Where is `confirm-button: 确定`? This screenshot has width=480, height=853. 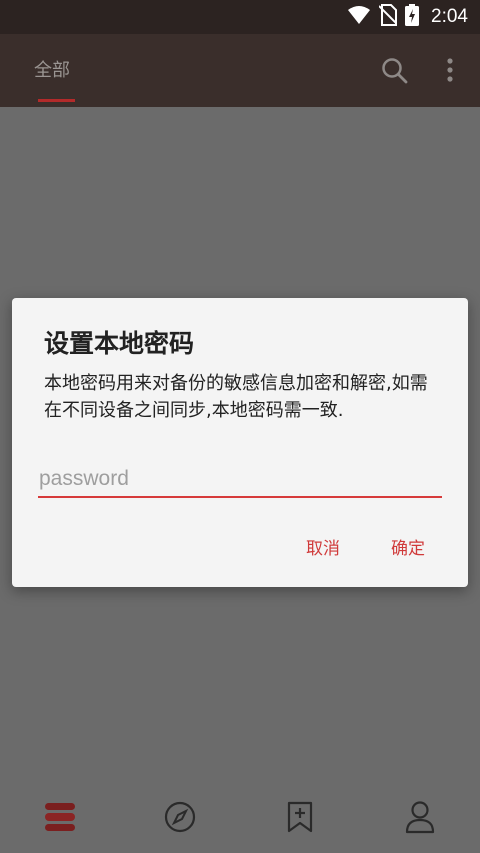 confirm-button: 确定 is located at coordinates (408, 546).